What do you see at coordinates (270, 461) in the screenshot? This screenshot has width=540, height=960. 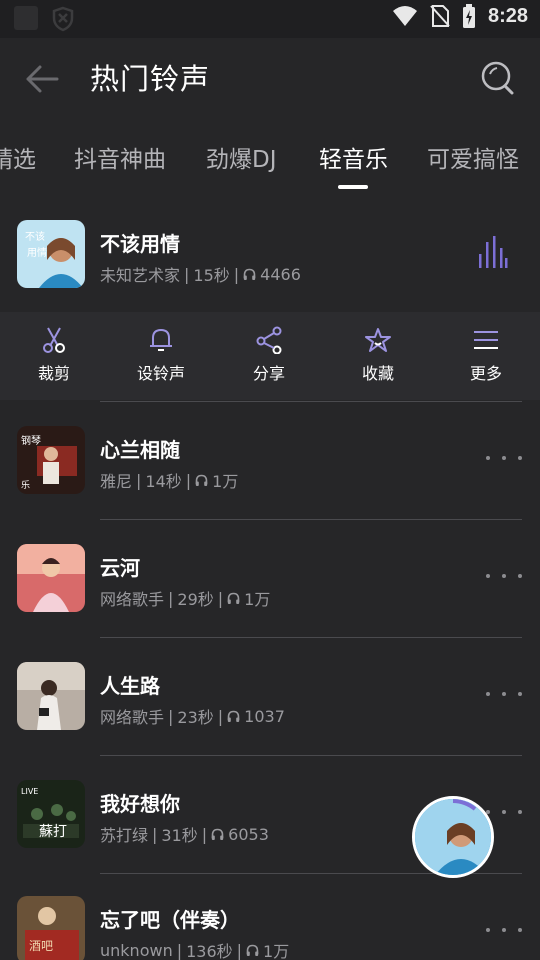 I see `song-row-1: 钢琴 乐 心兰相随 雅尼 | 14秒 | 1万` at bounding box center [270, 461].